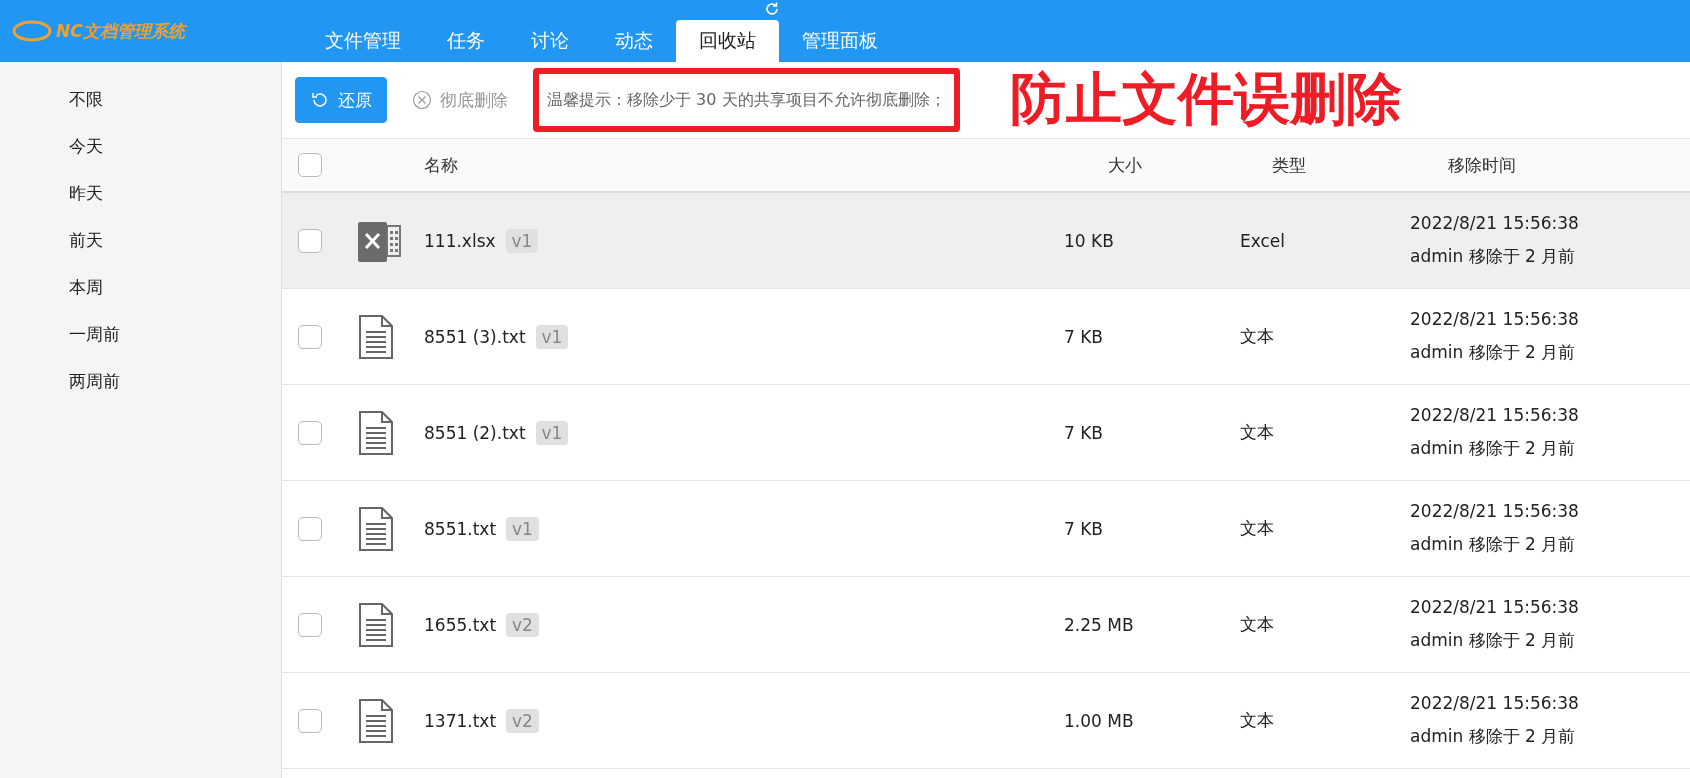  I want to click on logo-text: NC文档管理系统, so click(120, 31).